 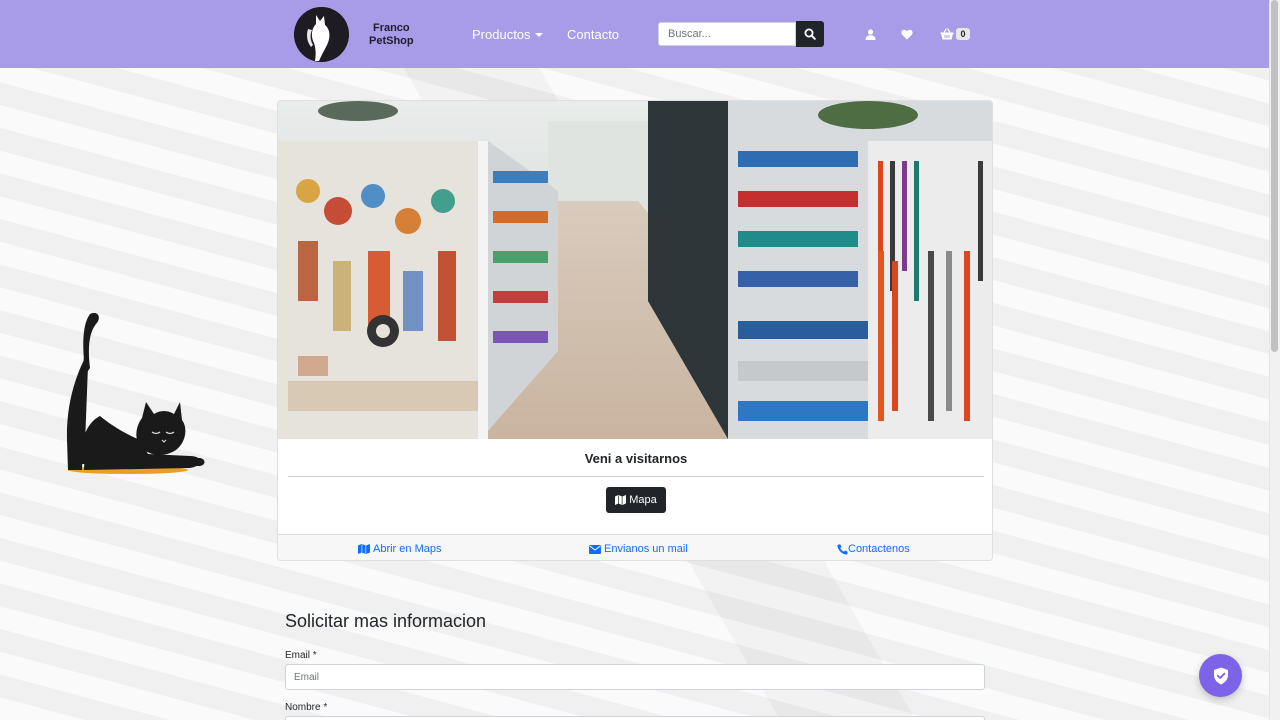 What do you see at coordinates (646, 549) in the screenshot?
I see `email-label: Envianos un mail` at bounding box center [646, 549].